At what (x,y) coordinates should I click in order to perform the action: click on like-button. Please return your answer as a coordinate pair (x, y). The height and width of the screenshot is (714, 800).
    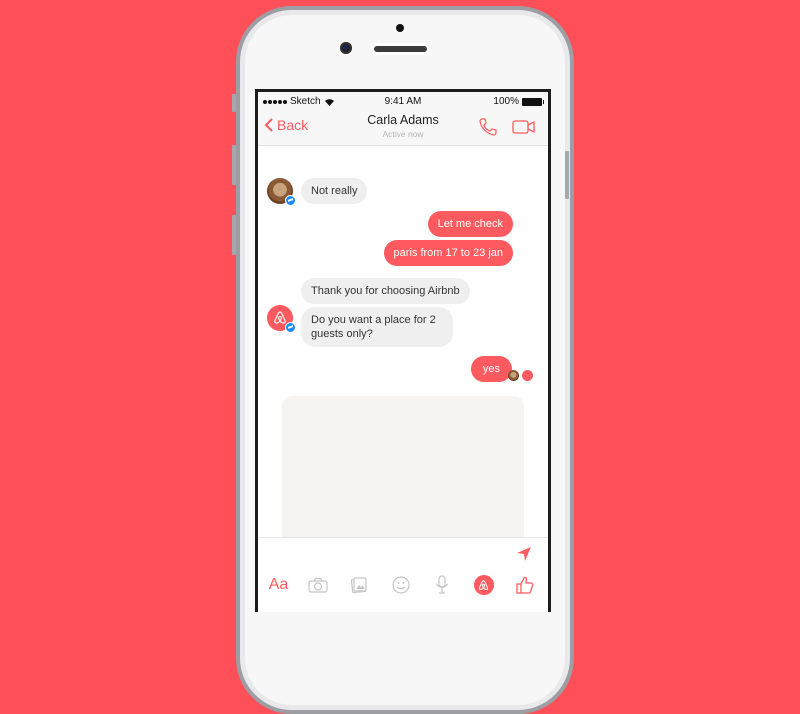
    Looking at the image, I should click on (525, 585).